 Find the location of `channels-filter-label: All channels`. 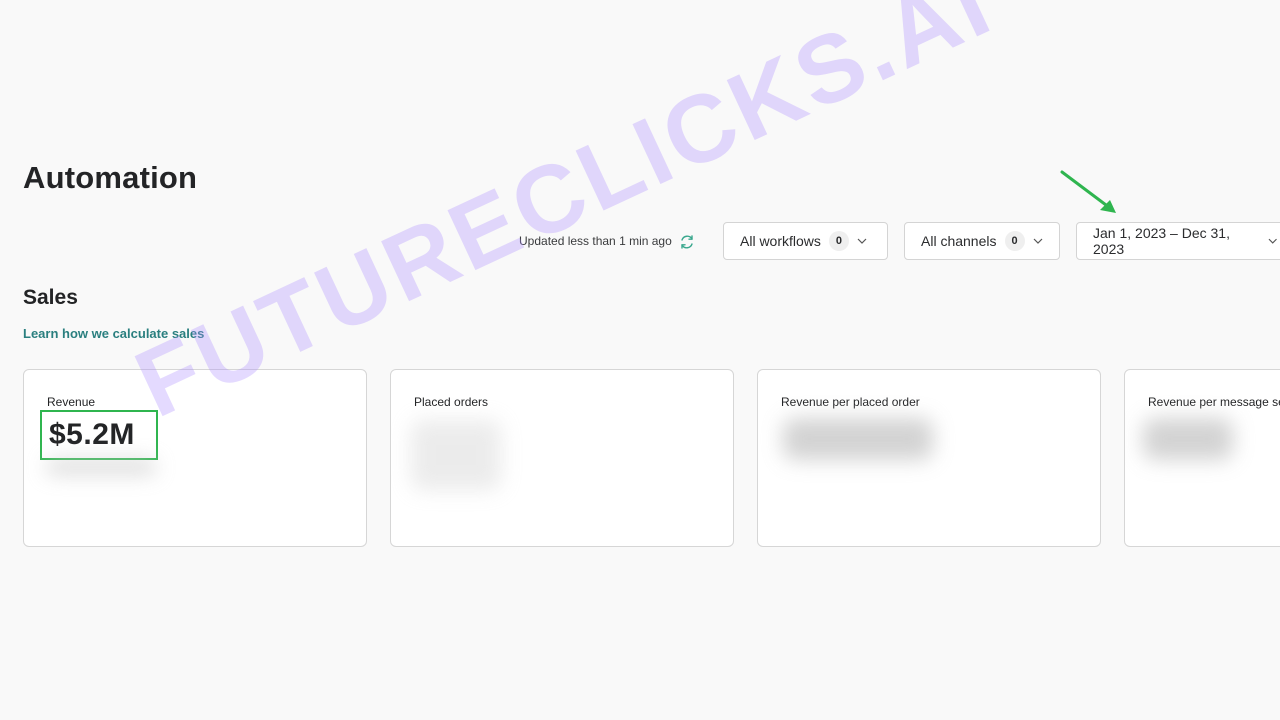

channels-filter-label: All channels is located at coordinates (959, 241).